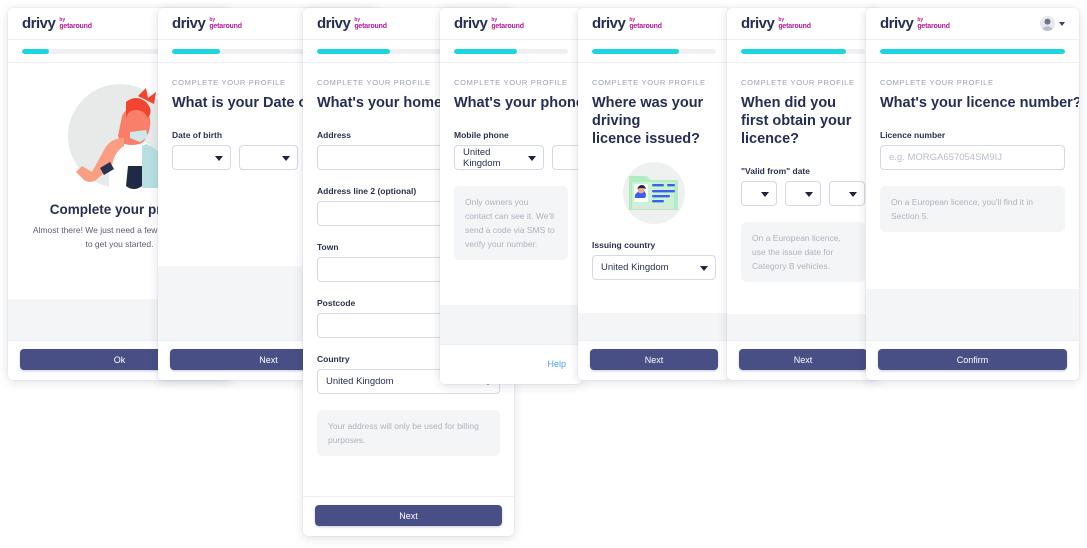 This screenshot has height=548, width=1087. I want to click on dob-month-select, so click(268, 158).